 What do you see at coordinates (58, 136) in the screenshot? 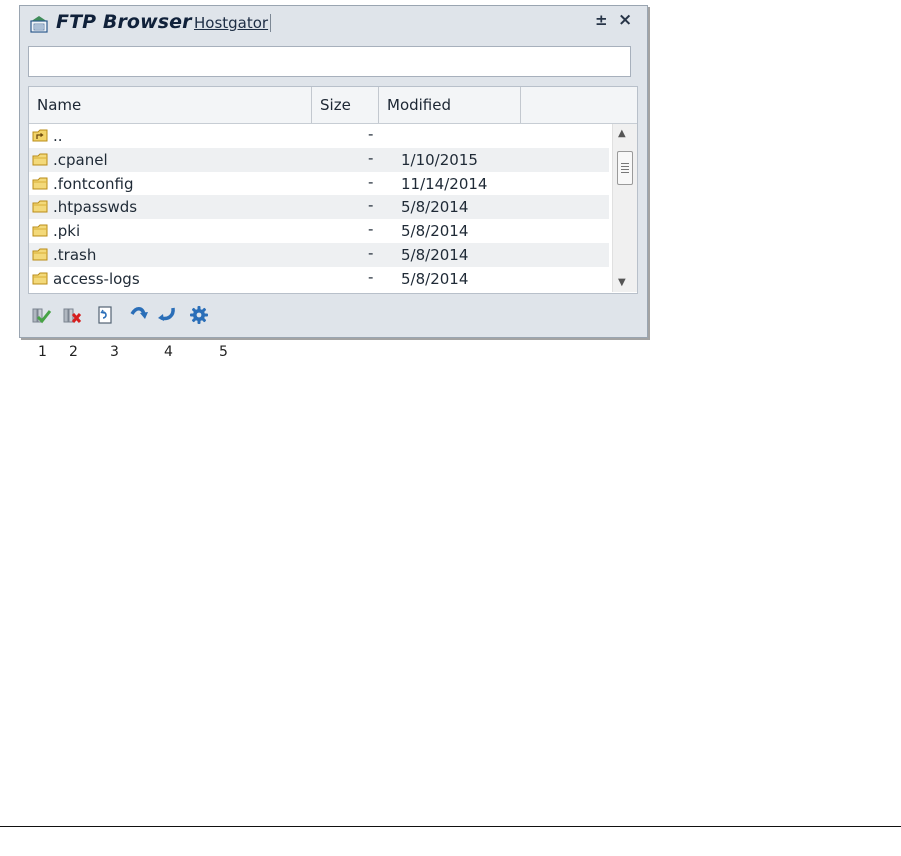
I see `file-name: ..` at bounding box center [58, 136].